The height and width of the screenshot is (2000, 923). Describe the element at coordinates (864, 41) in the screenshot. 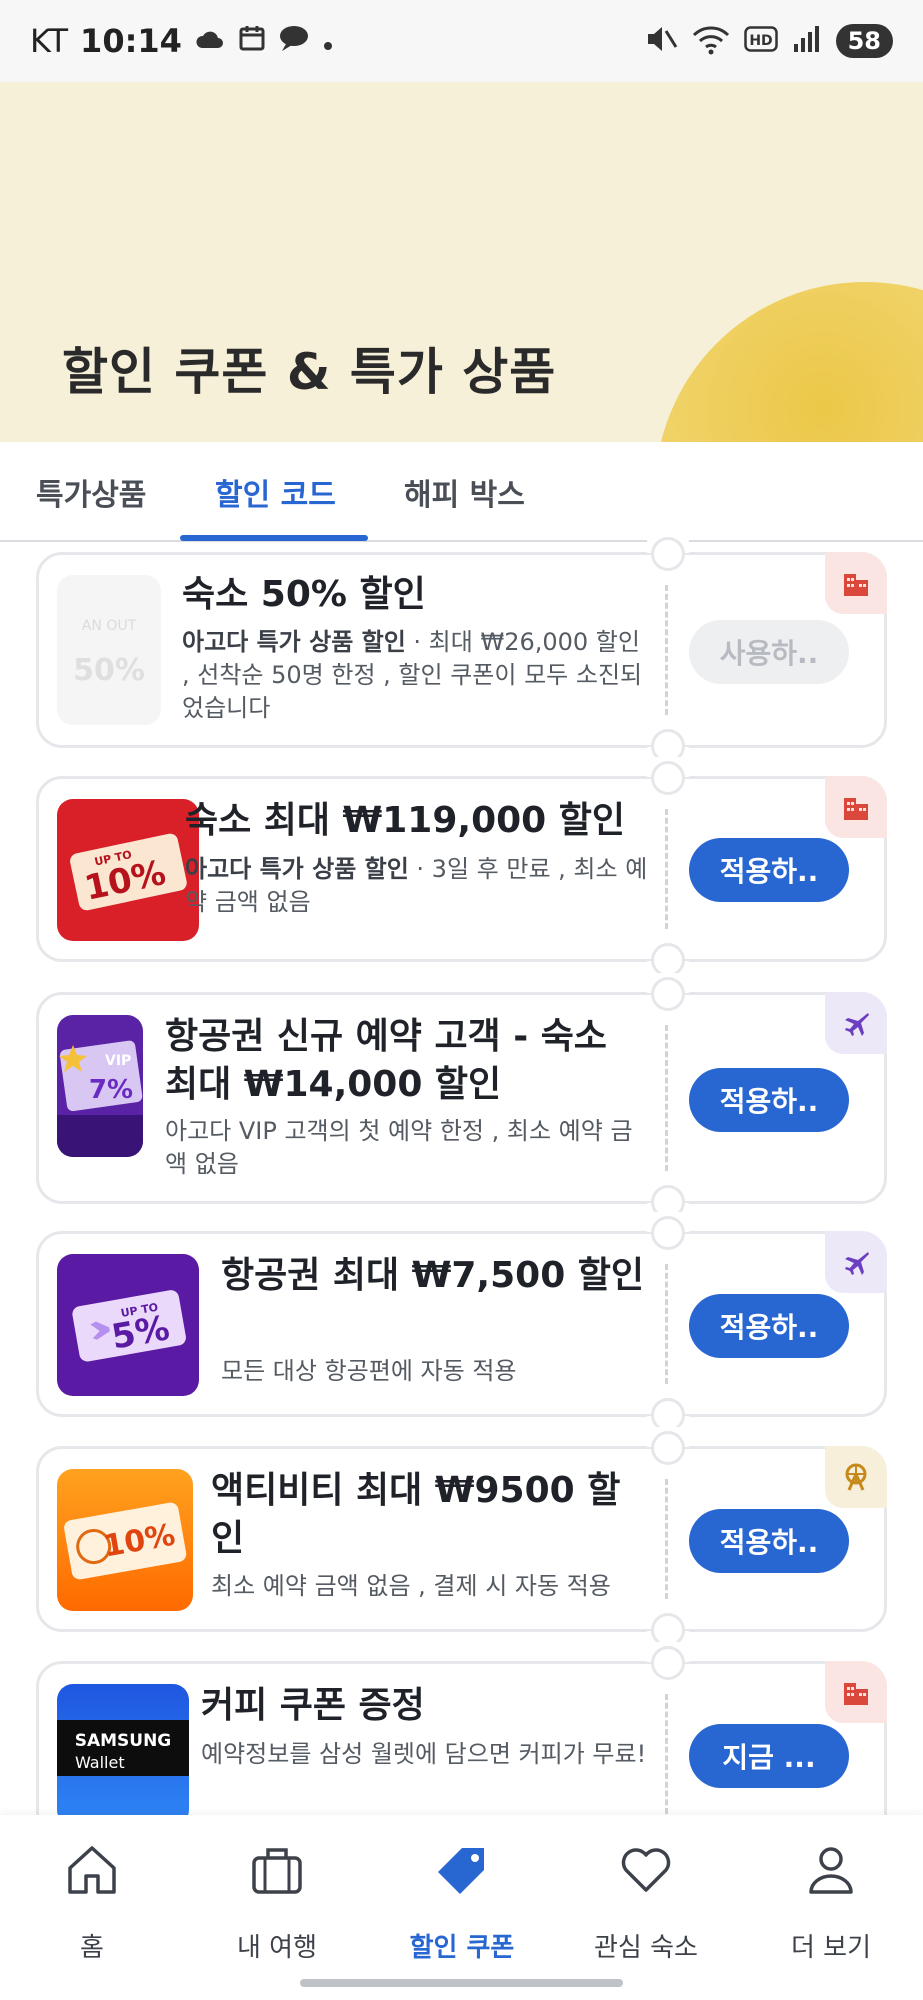

I see `battery-indicator: 58` at that location.